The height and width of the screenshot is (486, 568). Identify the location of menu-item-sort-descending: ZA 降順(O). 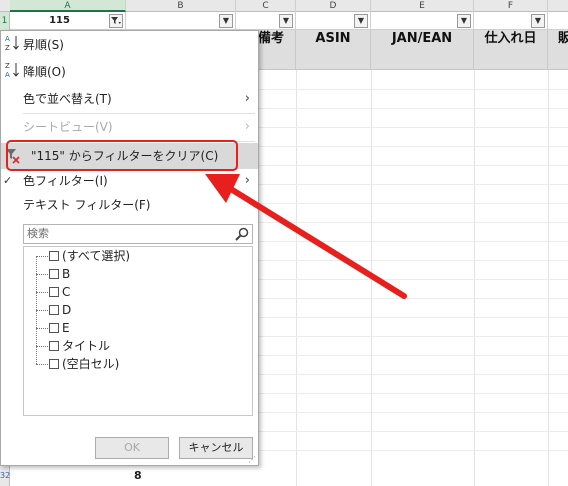
(129, 72).